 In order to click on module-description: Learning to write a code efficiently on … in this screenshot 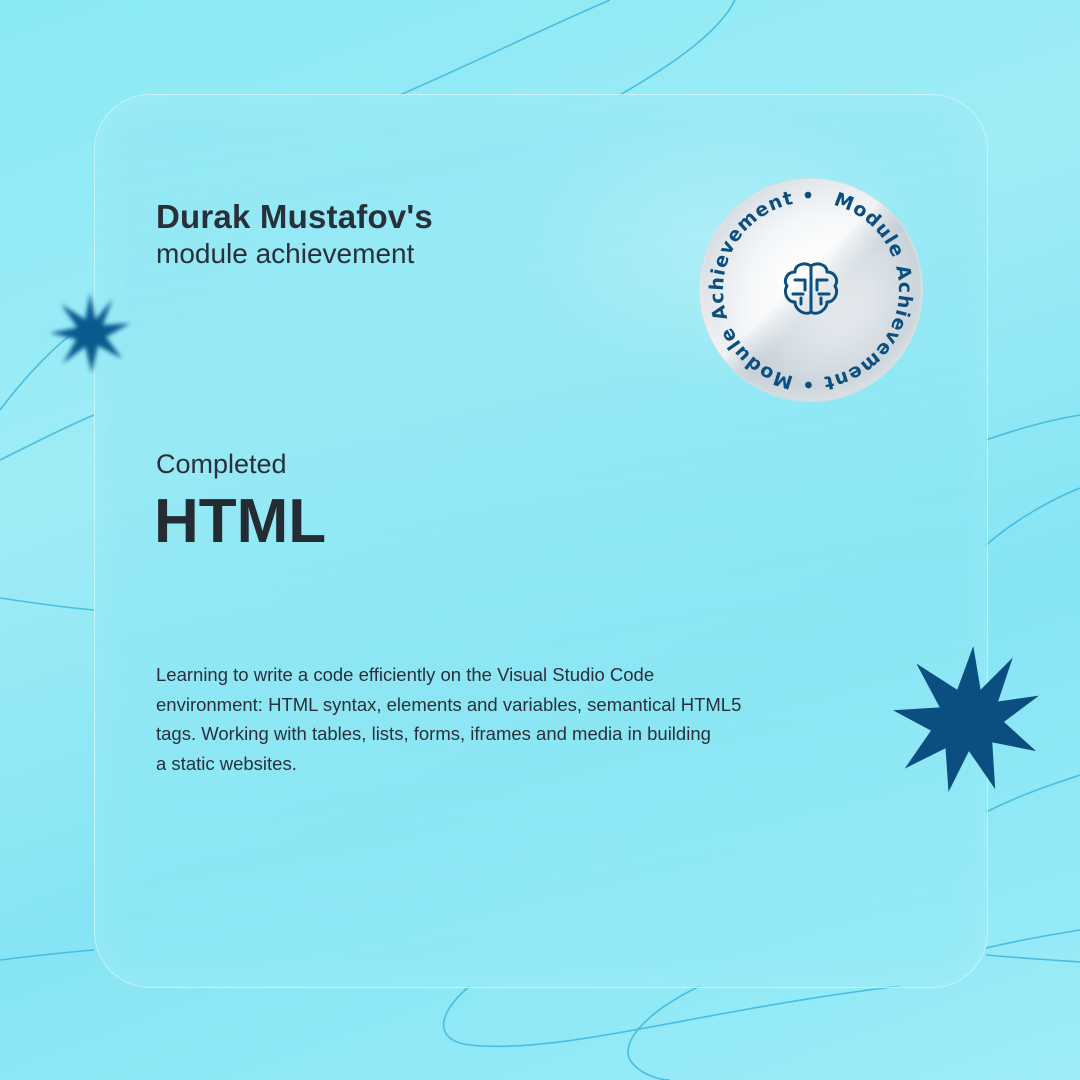, I will do `click(476, 719)`.